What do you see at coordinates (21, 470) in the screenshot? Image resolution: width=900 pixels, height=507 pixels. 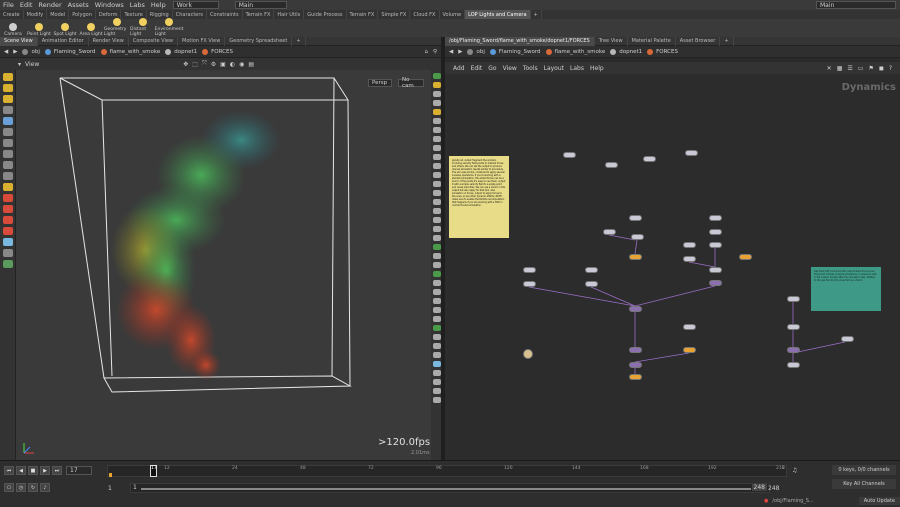 I see `step-back-icon: ◀` at bounding box center [21, 470].